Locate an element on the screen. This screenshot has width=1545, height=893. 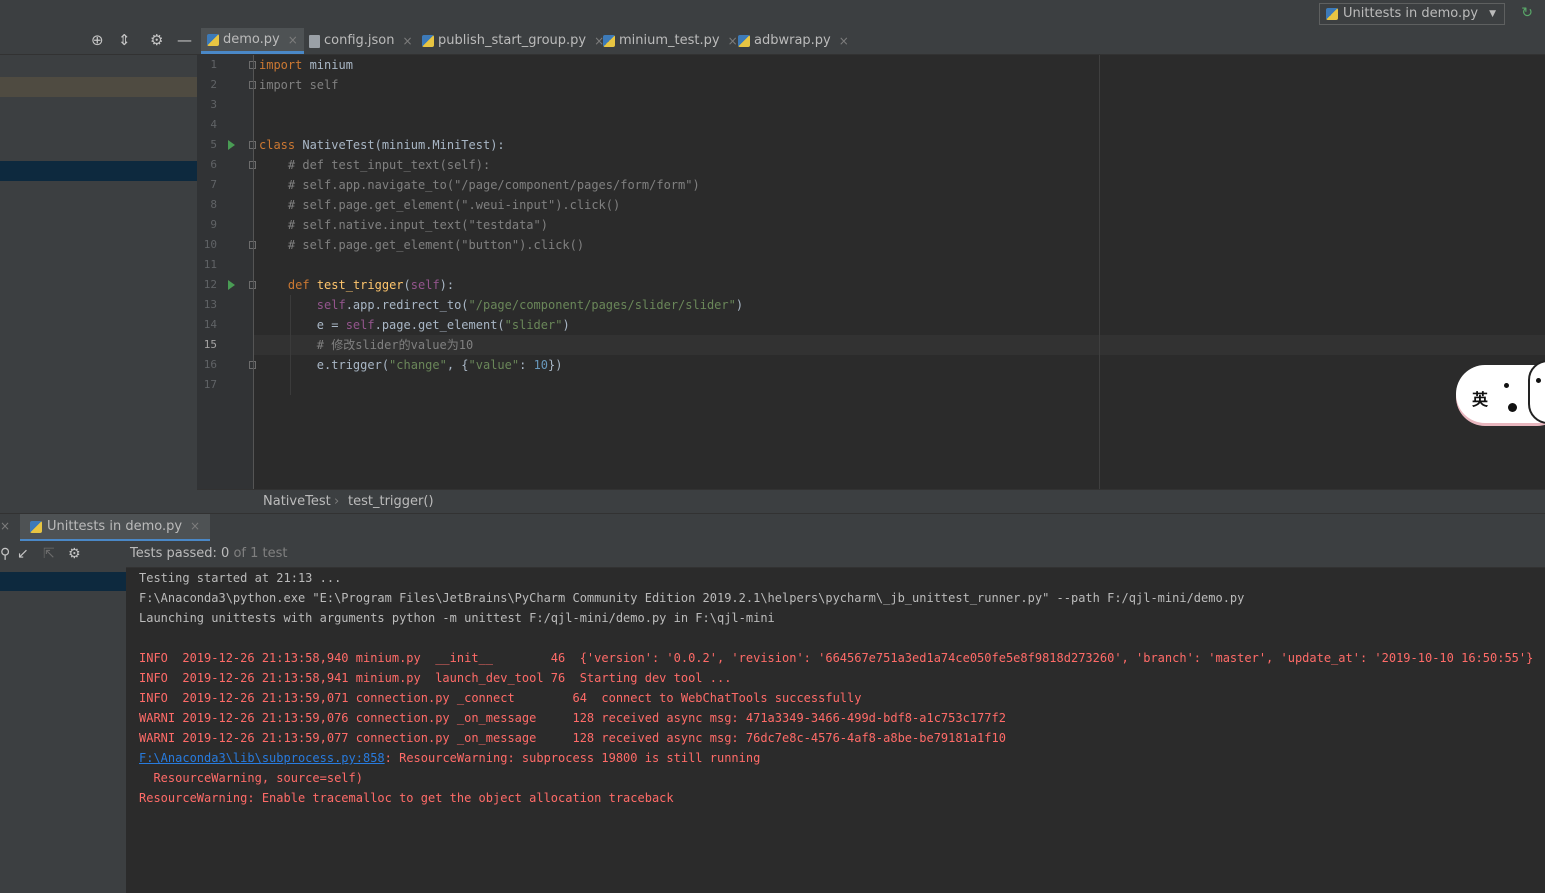
string-literal: "change" is located at coordinates (418, 365).